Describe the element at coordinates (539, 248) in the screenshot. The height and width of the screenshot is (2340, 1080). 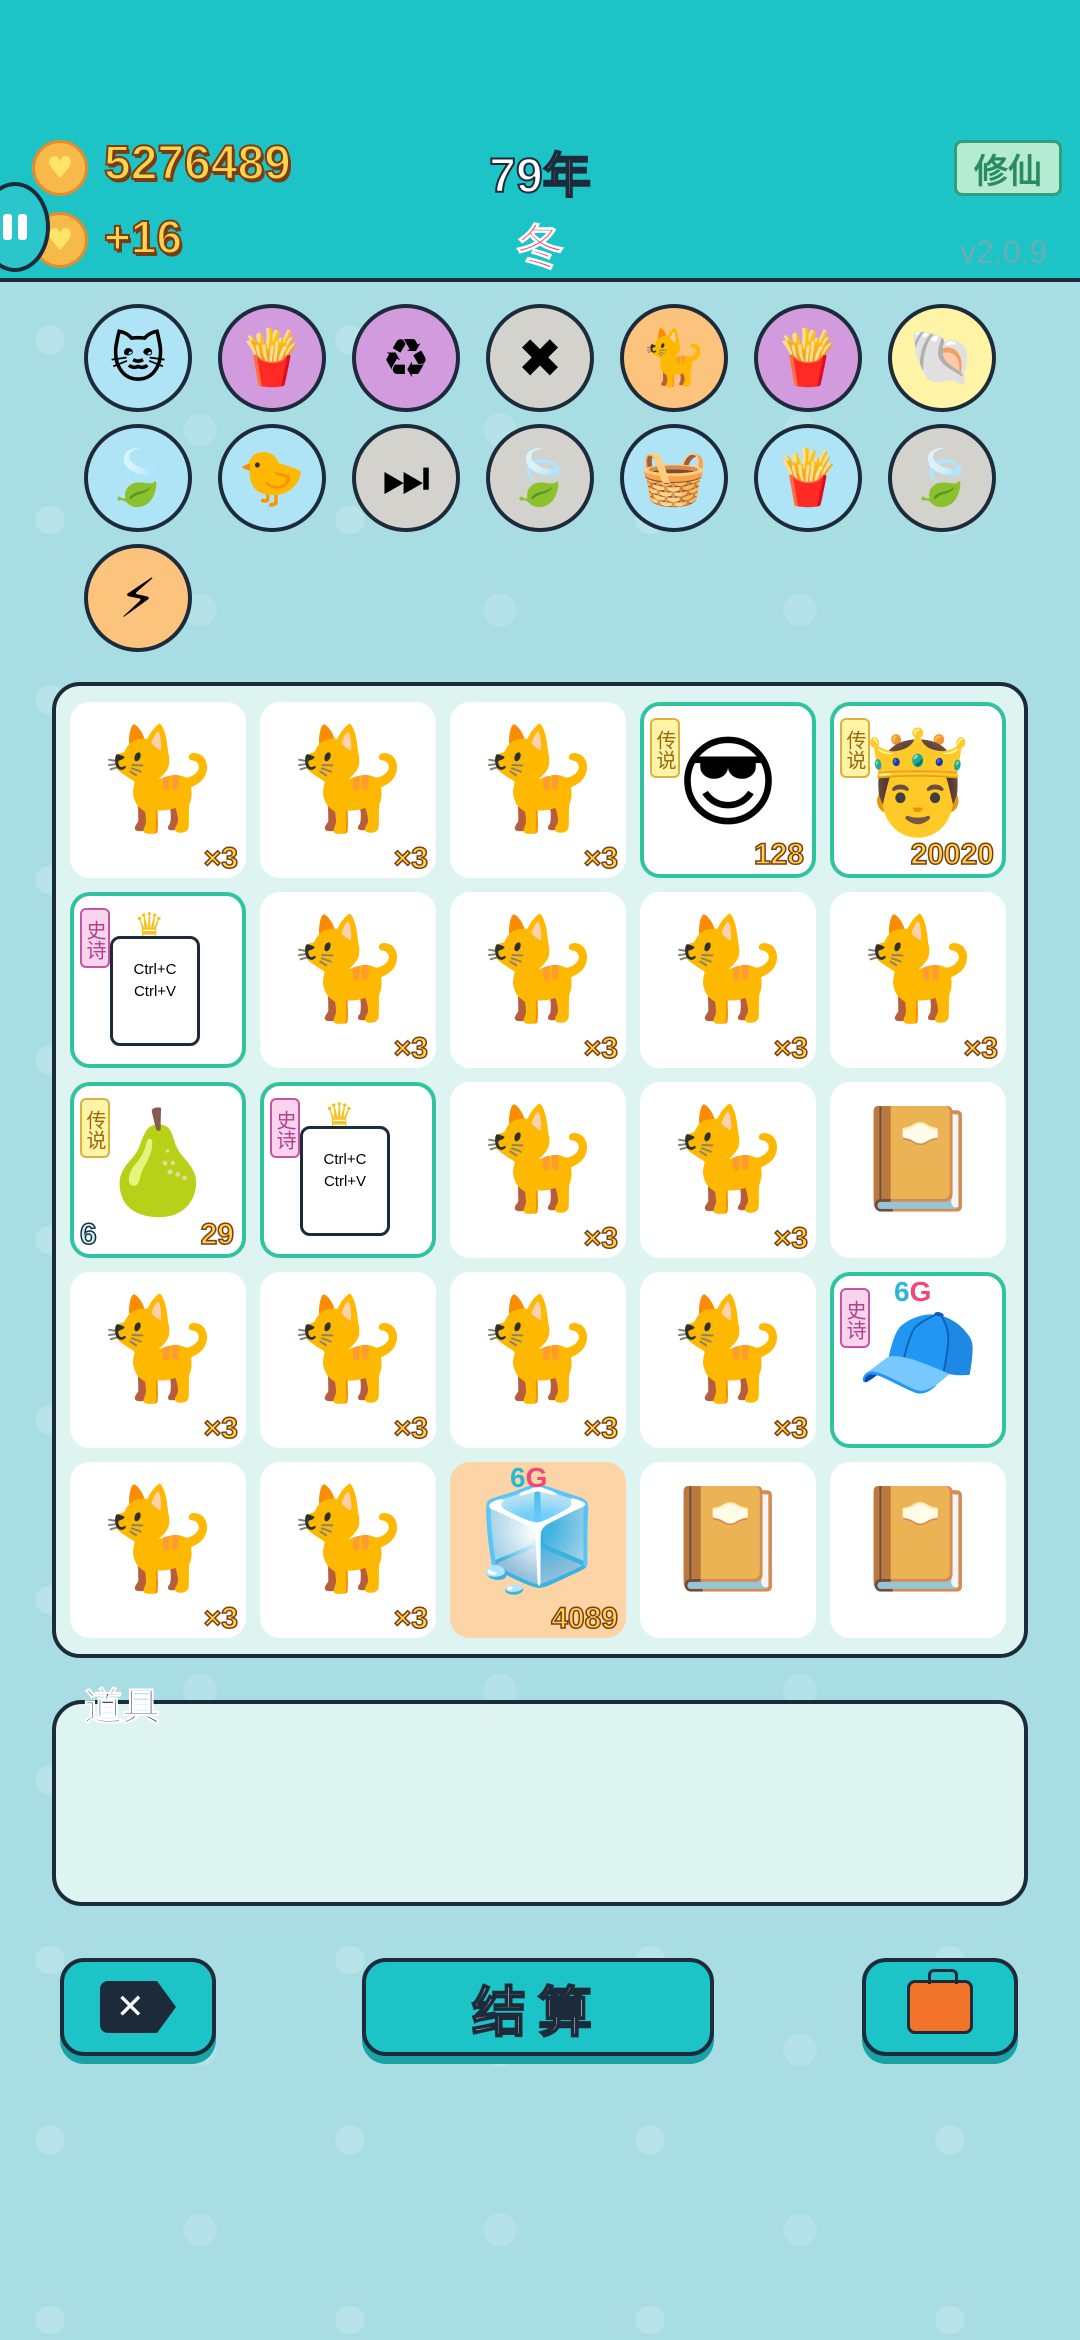
I see `season-display: 冬` at that location.